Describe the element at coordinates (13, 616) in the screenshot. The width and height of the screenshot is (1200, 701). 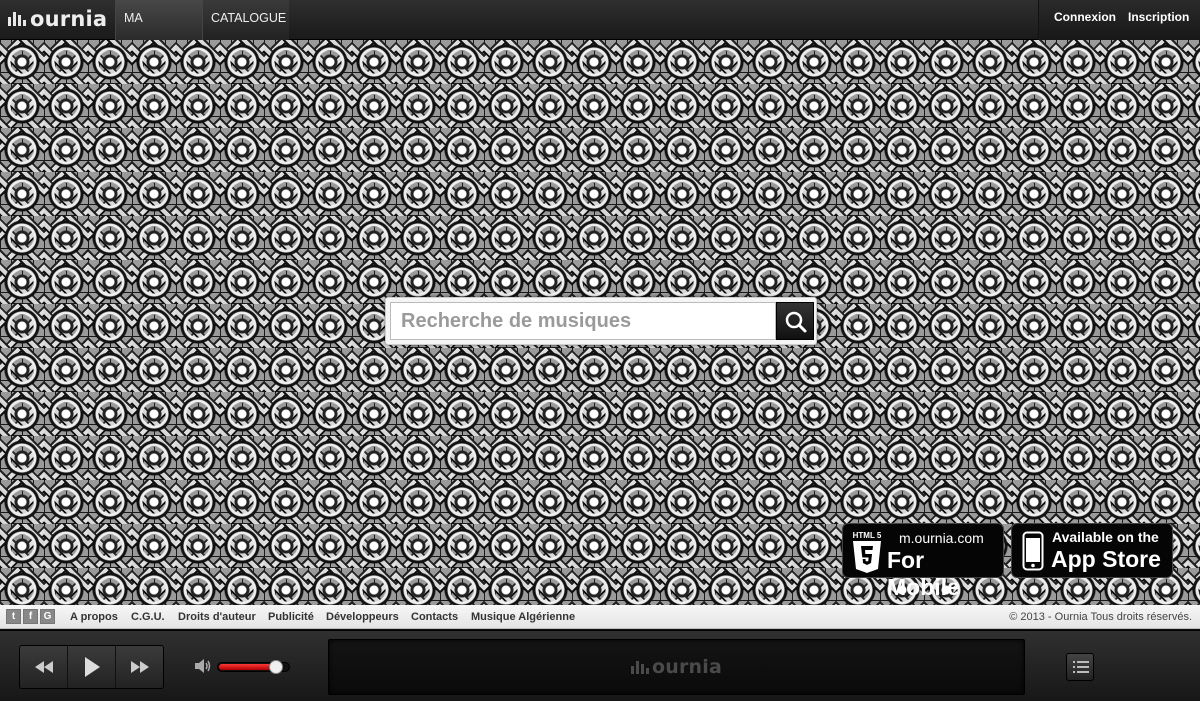
I see `twitter-icon: t` at that location.